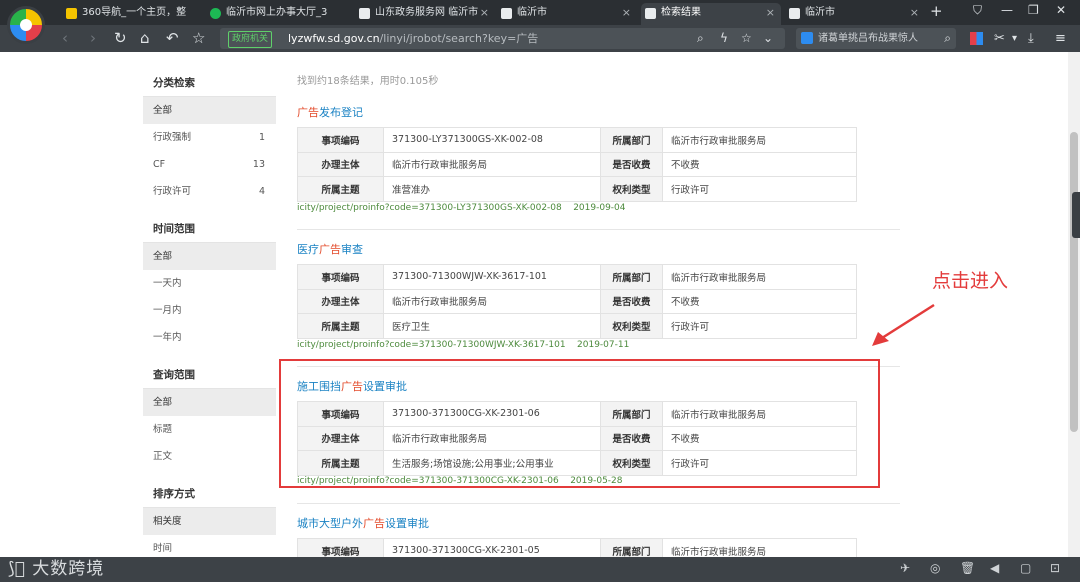 The width and height of the screenshot is (1080, 582). I want to click on scissors-icon: ✂, so click(999, 38).